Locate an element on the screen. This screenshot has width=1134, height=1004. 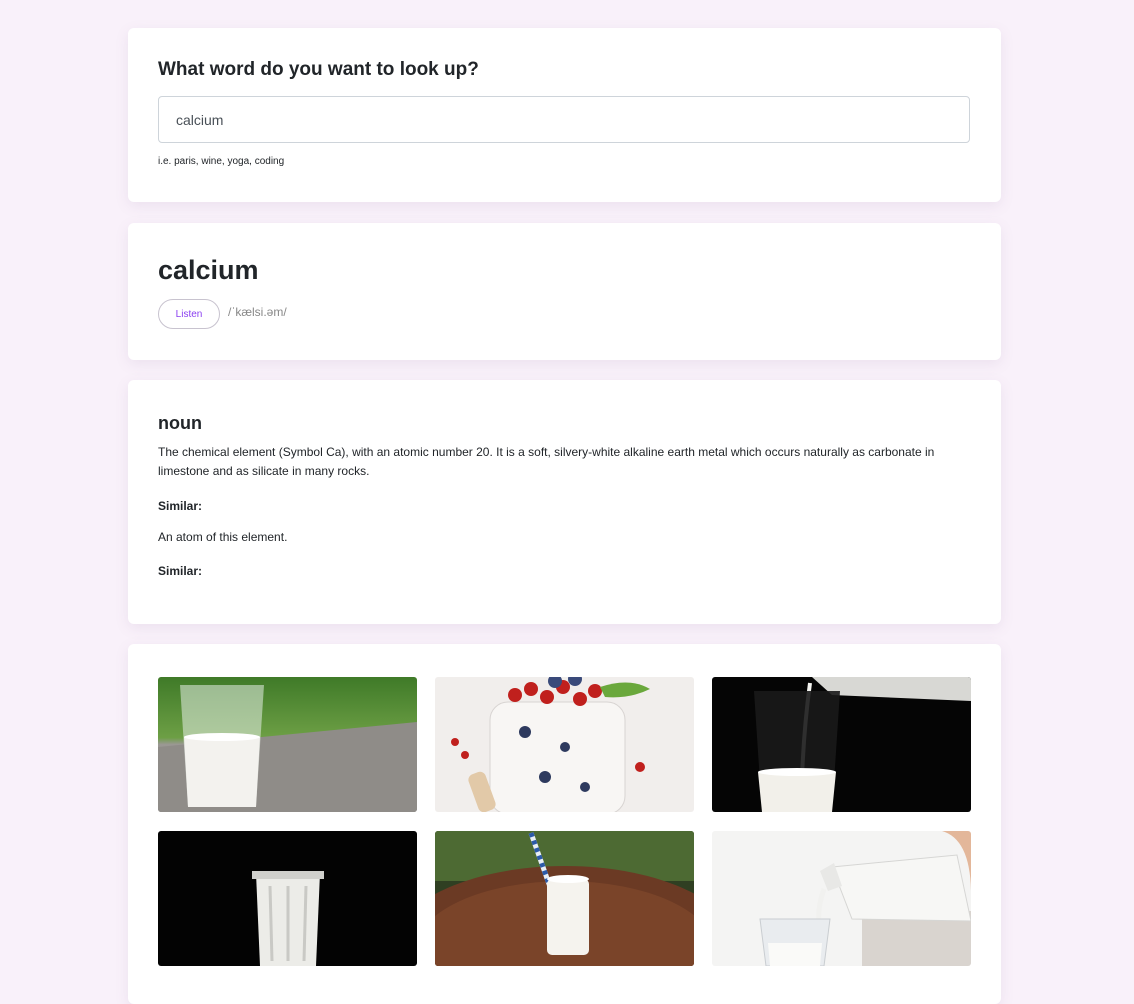
word-title: calcium is located at coordinates (208, 270).